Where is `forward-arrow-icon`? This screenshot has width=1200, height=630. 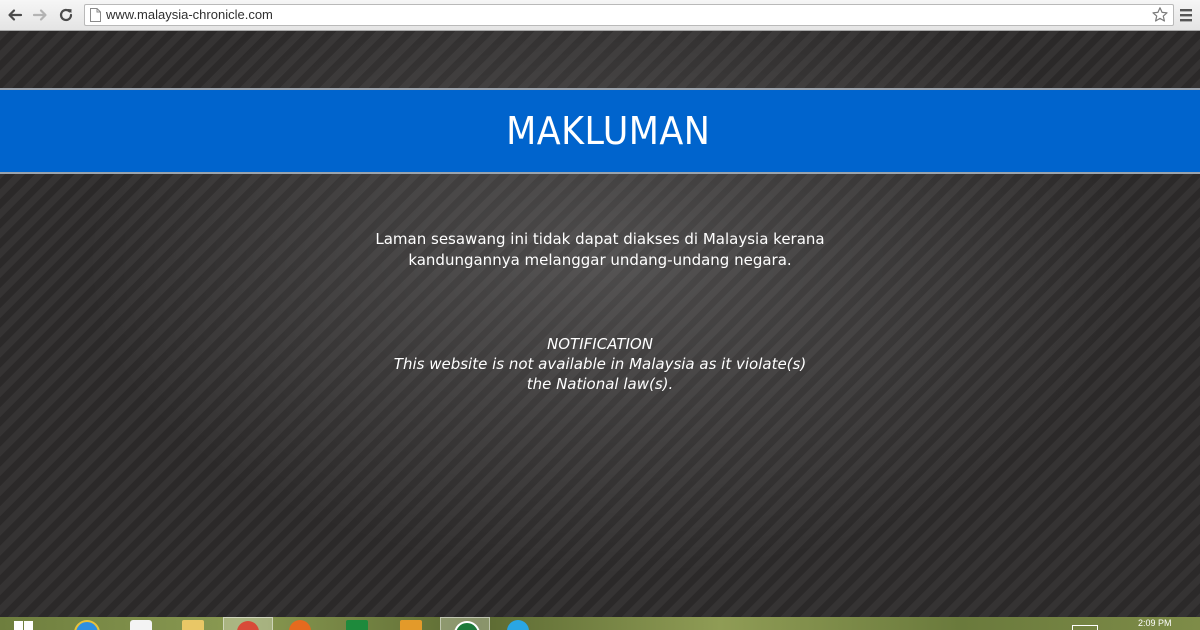 forward-arrow-icon is located at coordinates (39, 15).